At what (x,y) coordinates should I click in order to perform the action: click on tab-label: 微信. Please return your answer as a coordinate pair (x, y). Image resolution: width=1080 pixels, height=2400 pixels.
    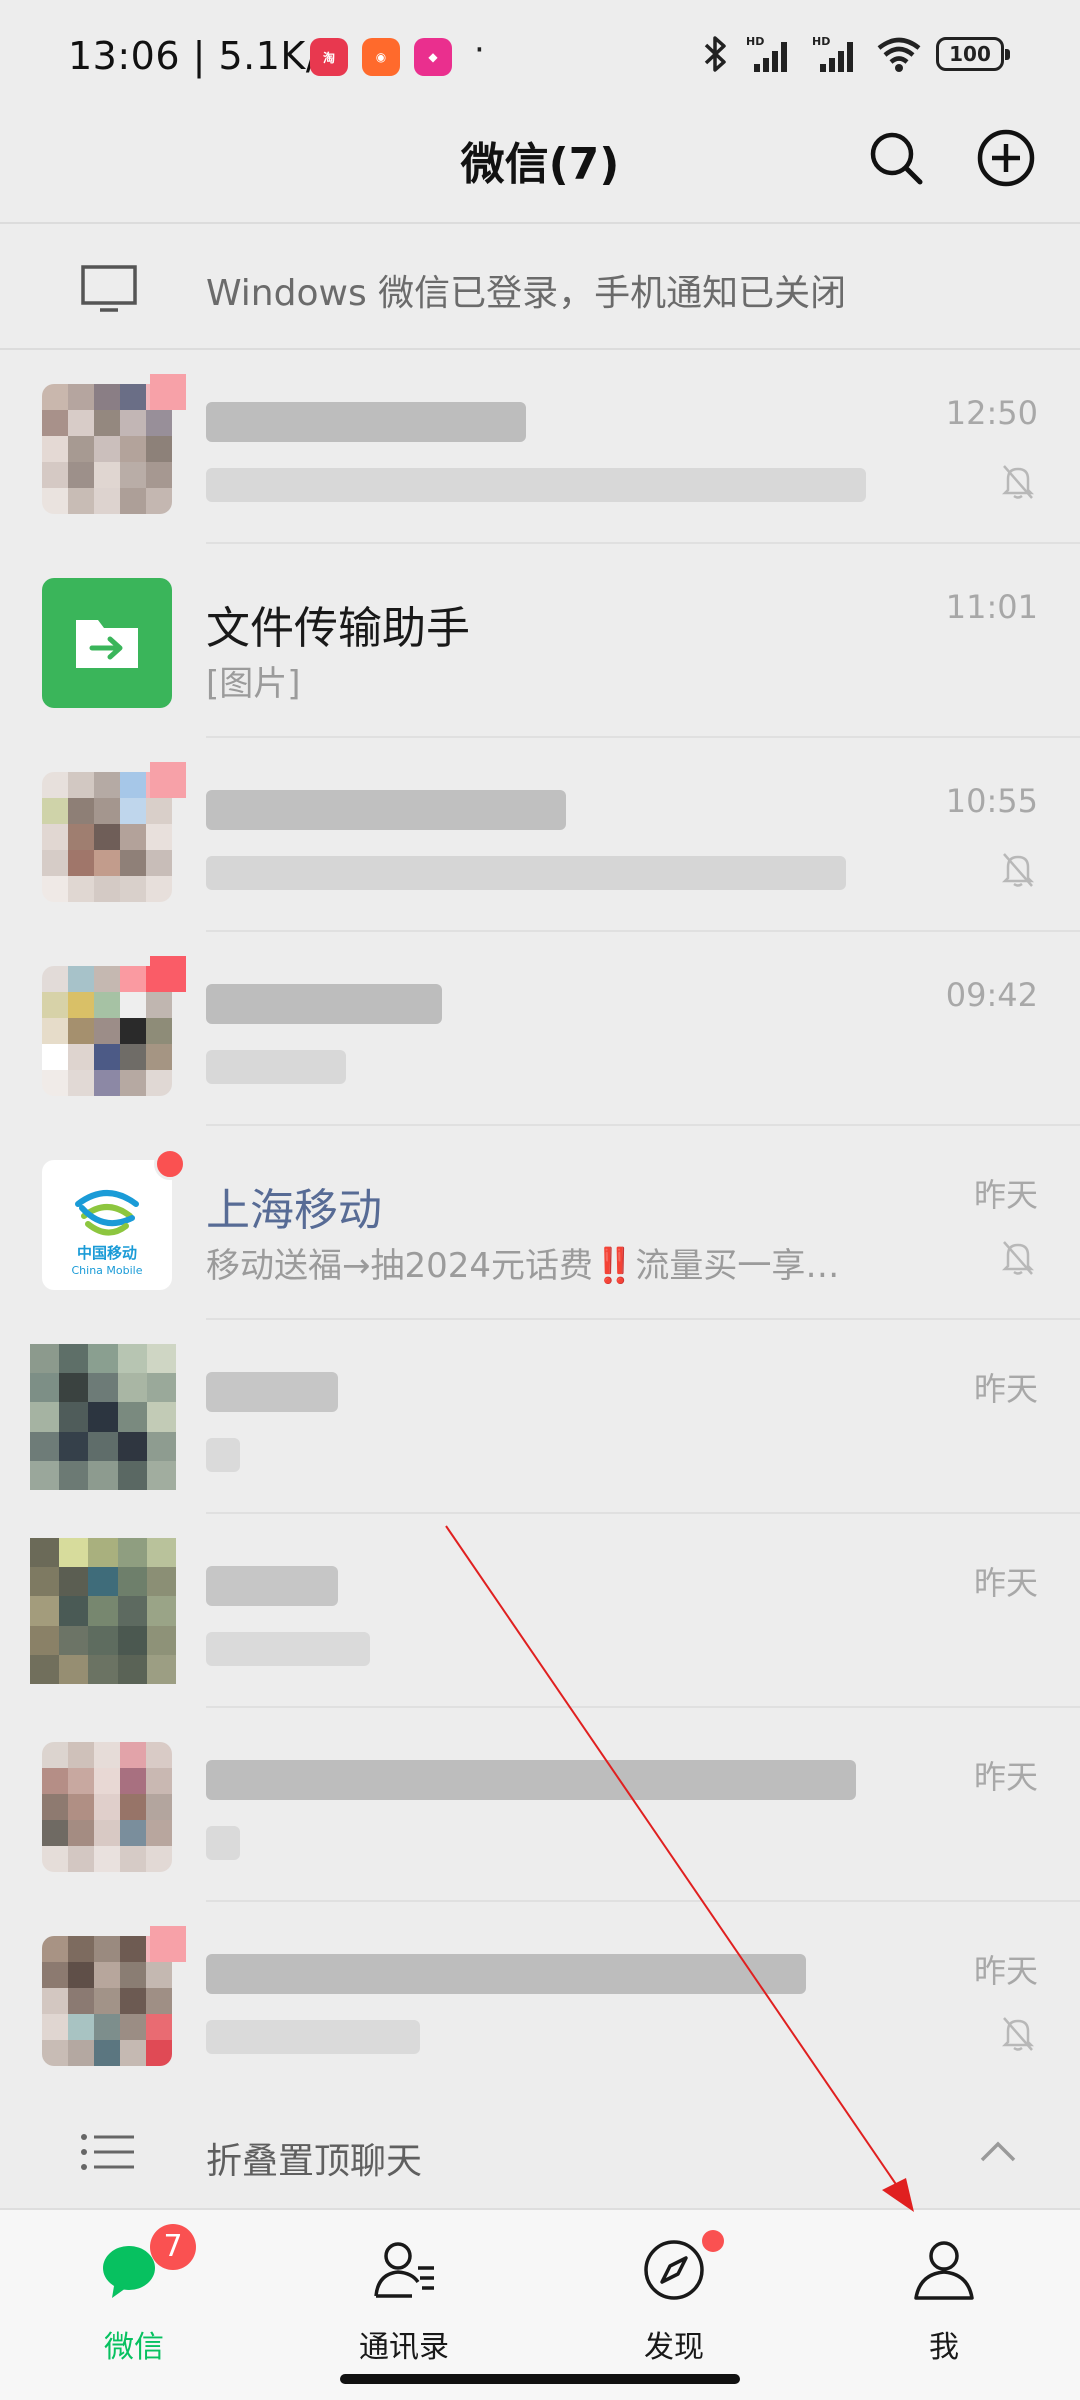
    Looking at the image, I should click on (134, 2347).